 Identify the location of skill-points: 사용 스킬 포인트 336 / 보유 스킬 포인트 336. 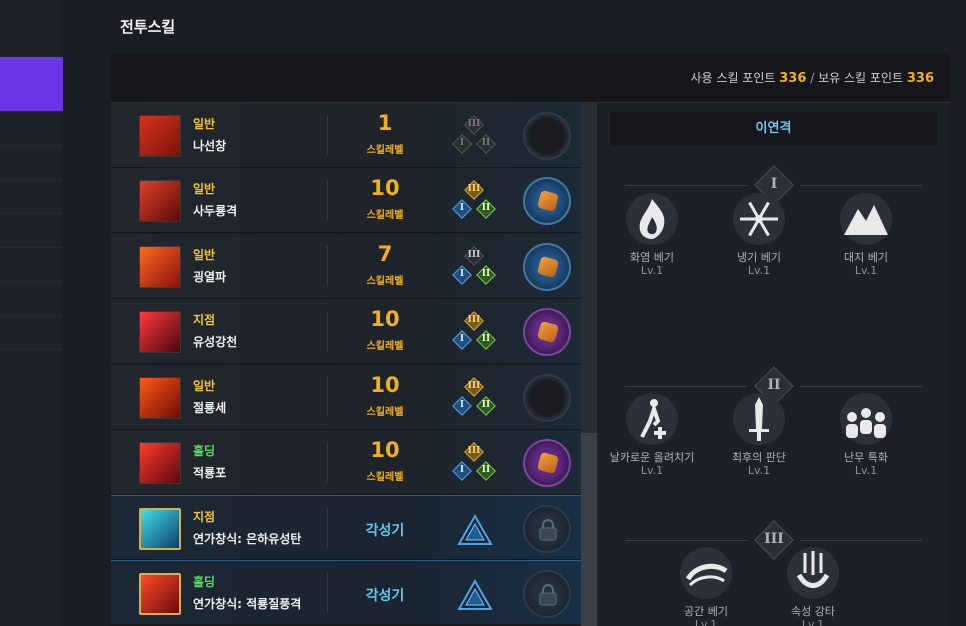
(812, 77).